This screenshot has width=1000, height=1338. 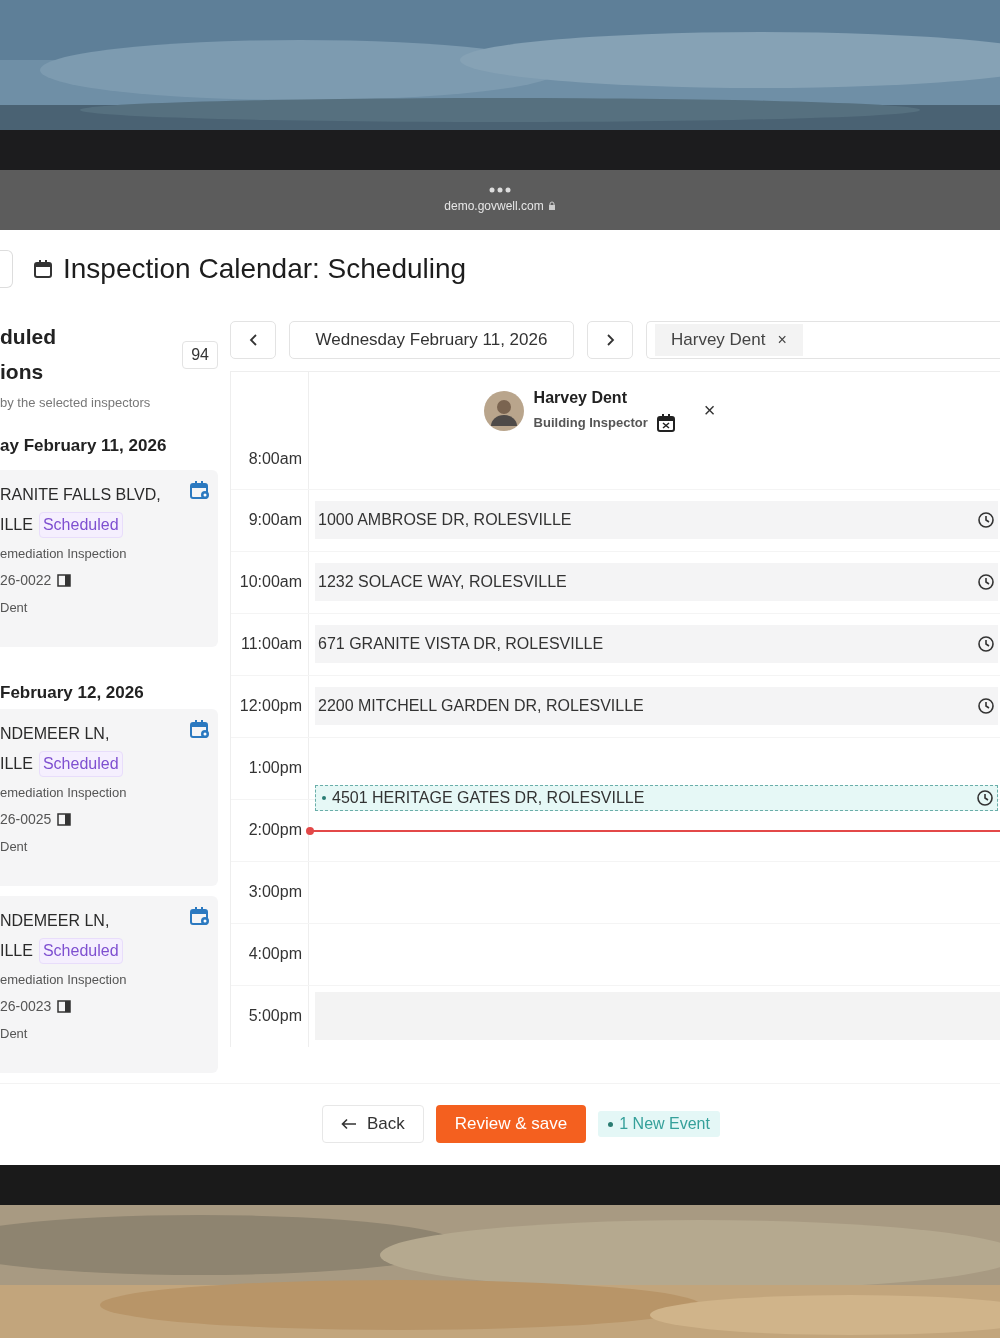 I want to click on status-dot, so click(x=324, y=797).